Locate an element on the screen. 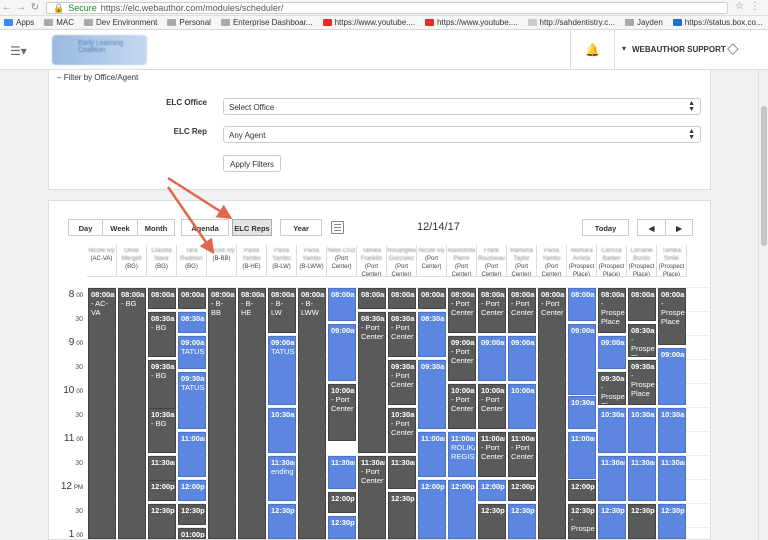 The width and height of the screenshot is (768, 540). appointment-event: 11:00amApp: is located at coordinates (432, 454).